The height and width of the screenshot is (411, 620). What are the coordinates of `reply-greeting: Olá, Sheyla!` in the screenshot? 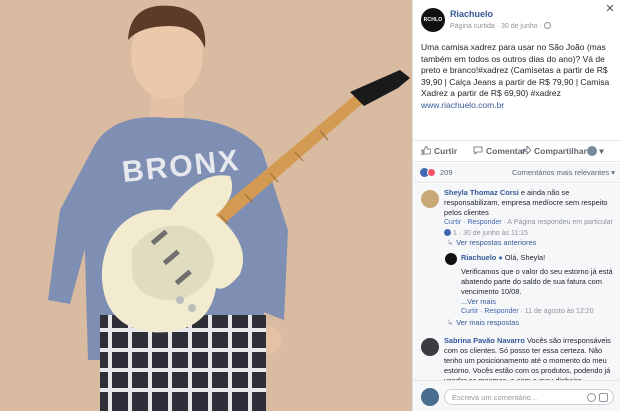 It's located at (525, 257).